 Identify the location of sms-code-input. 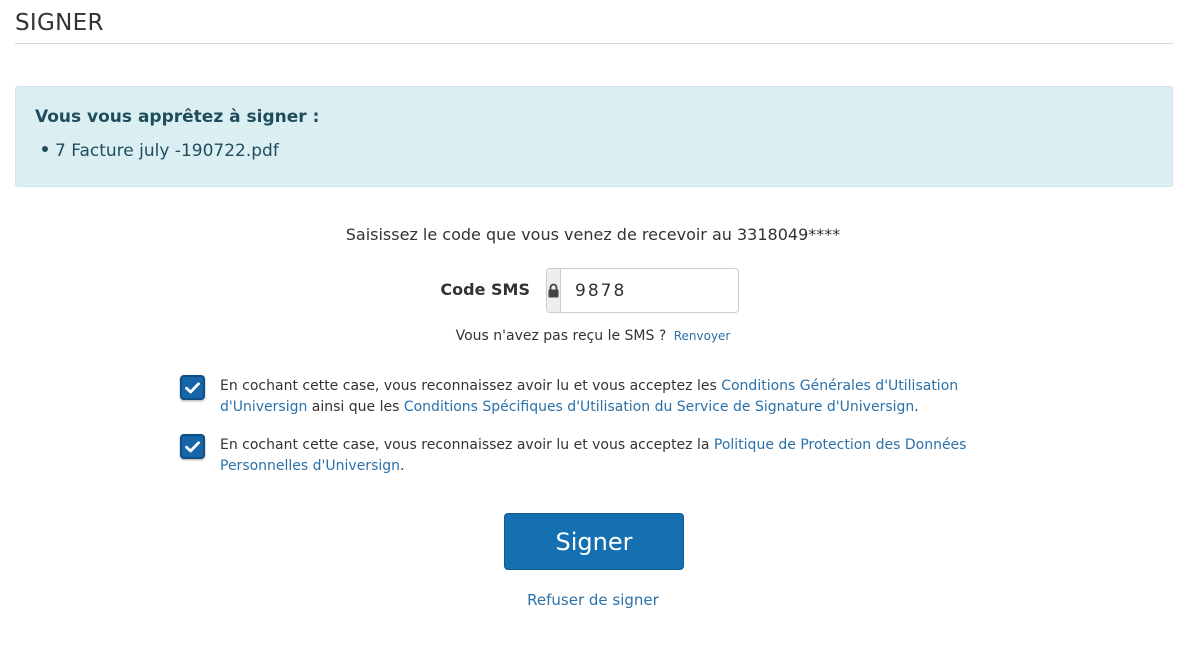
(649, 290).